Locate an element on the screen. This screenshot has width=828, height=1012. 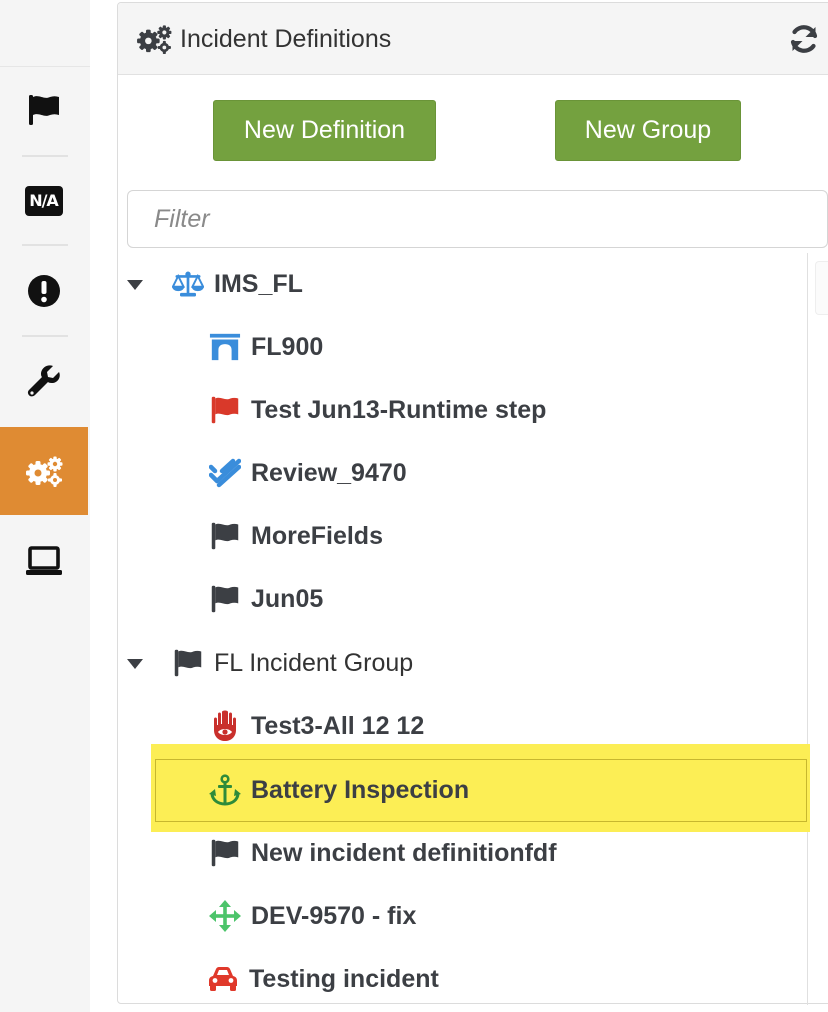
filter-input is located at coordinates (477, 219).